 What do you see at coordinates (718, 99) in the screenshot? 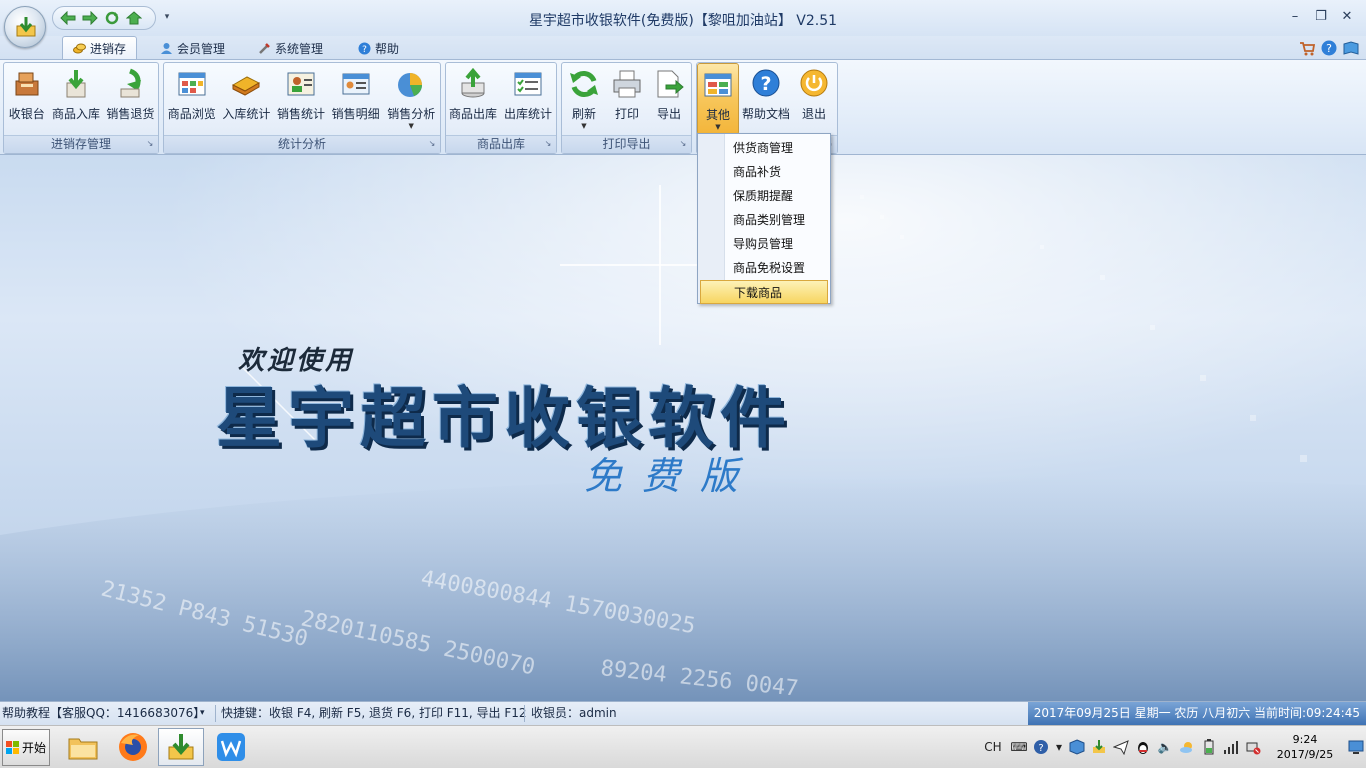
I see `other-button: 其他 ▼` at bounding box center [718, 99].